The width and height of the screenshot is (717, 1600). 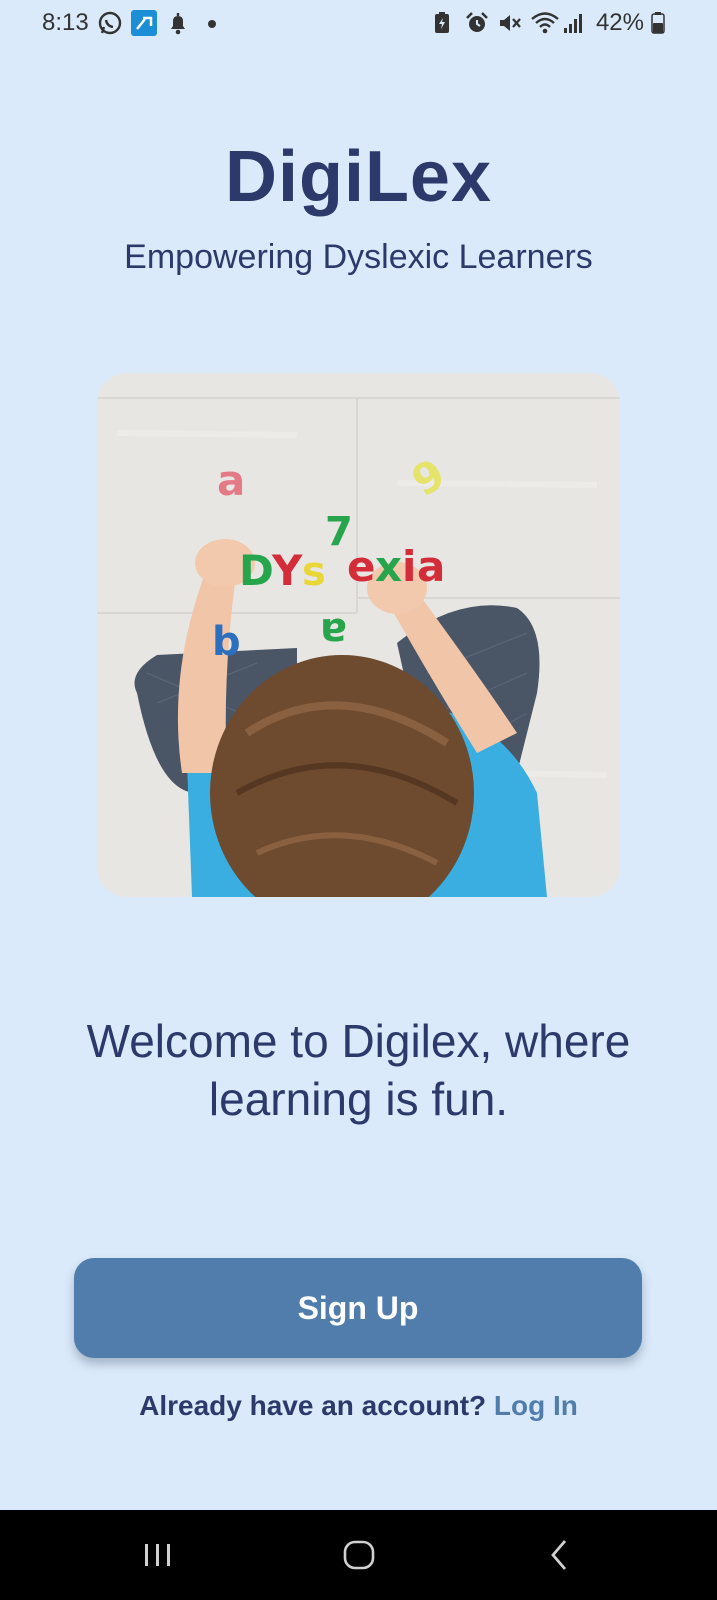 What do you see at coordinates (65, 22) in the screenshot?
I see `status-time: 8:13` at bounding box center [65, 22].